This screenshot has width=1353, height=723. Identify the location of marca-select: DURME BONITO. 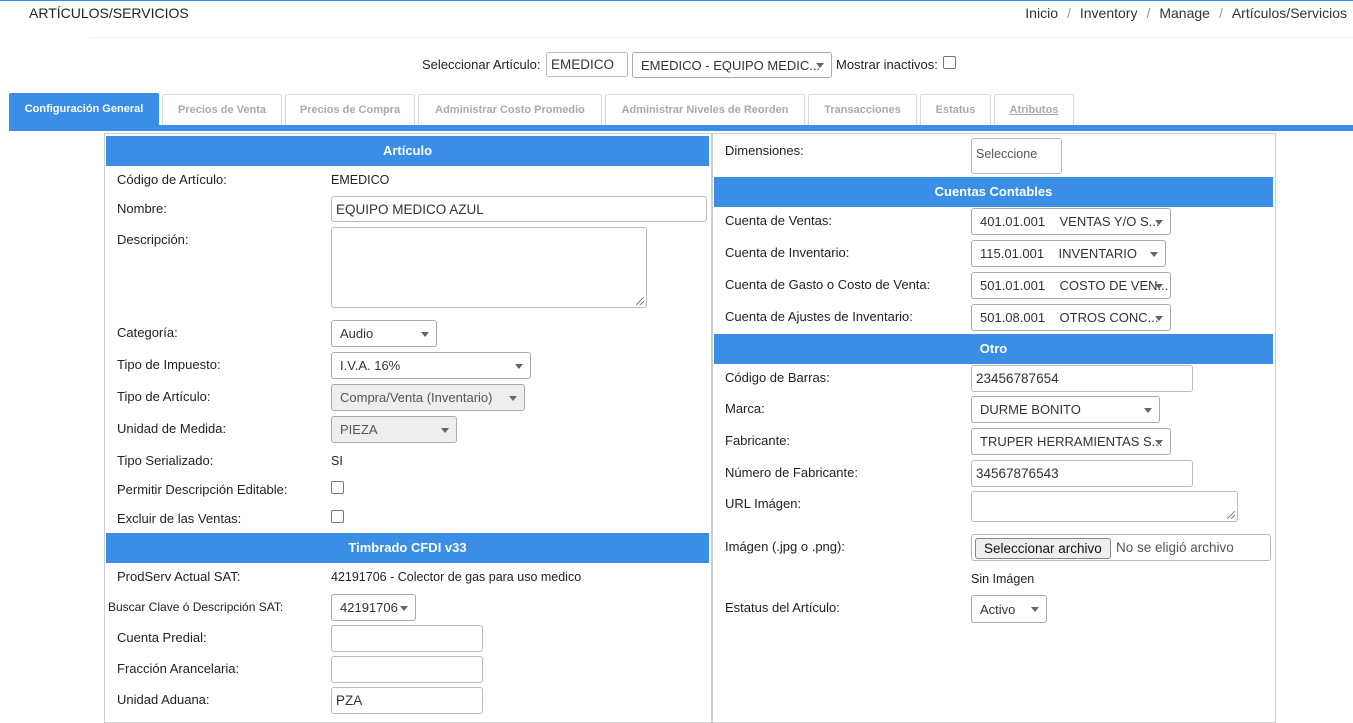
(1065, 409).